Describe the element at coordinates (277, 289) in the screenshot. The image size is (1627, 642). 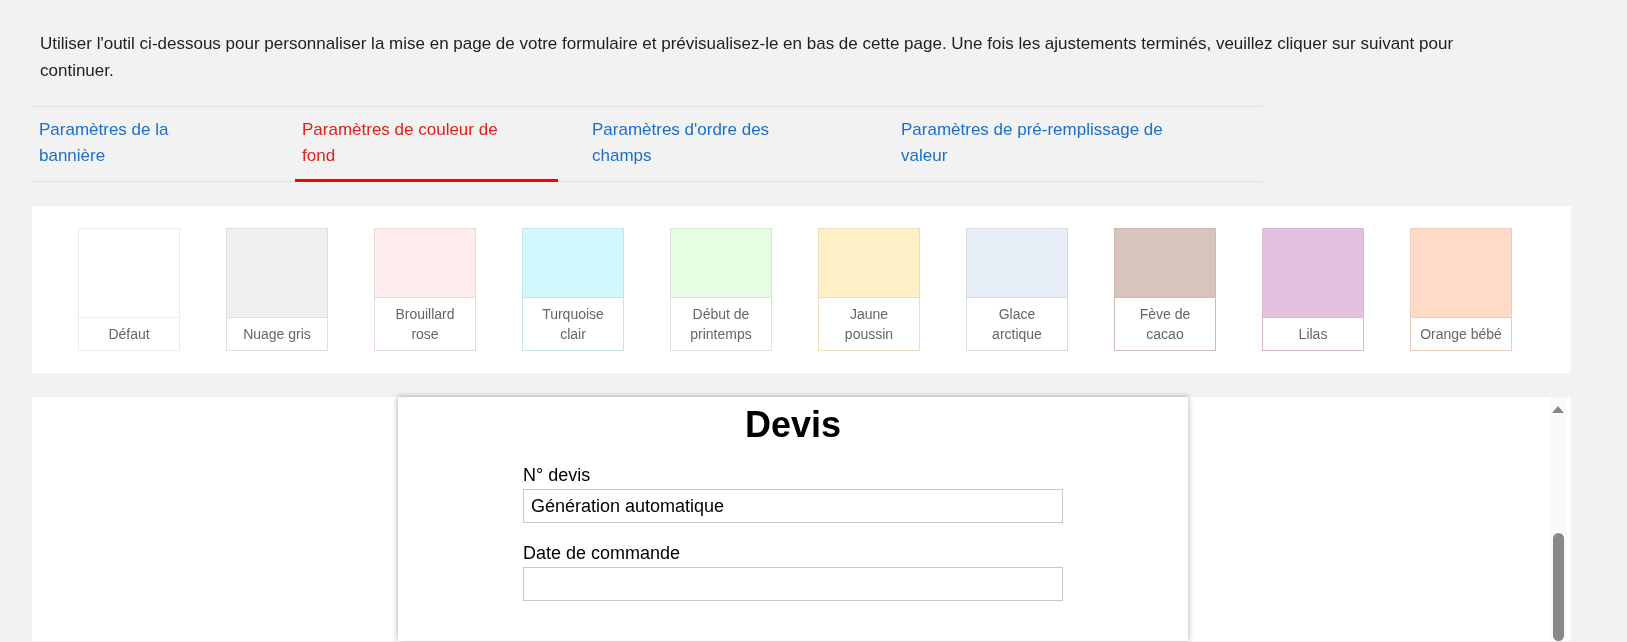
I see `color-swatch: Nuage gris` at that location.